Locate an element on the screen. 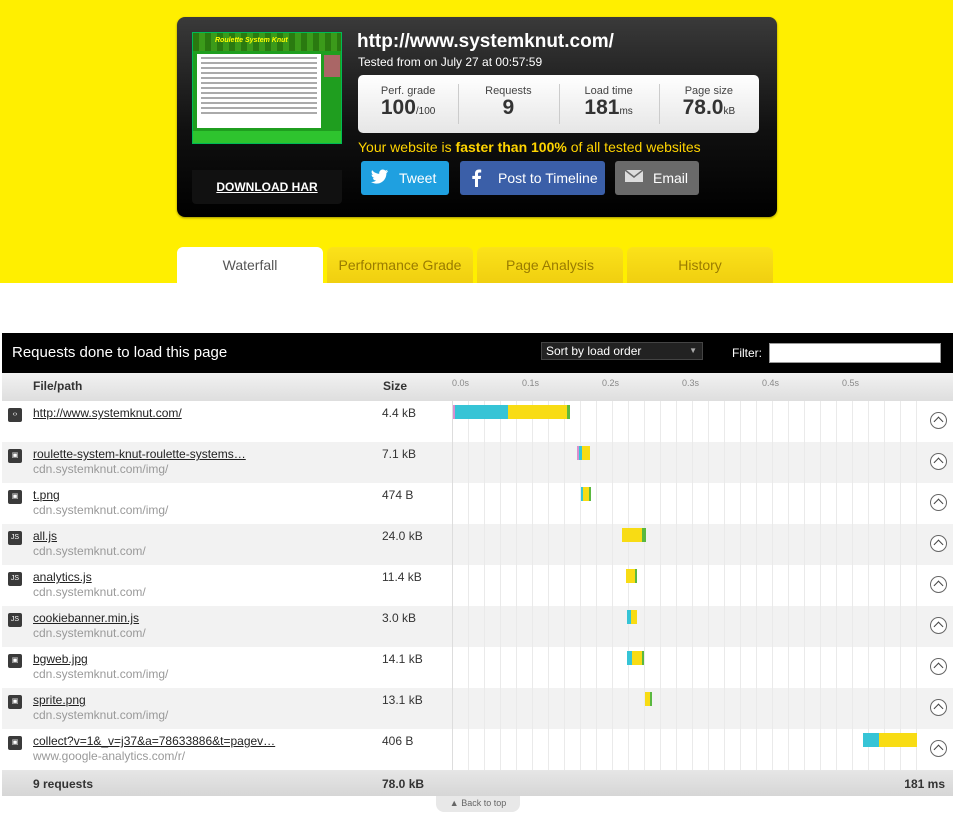 This screenshot has width=953, height=822. request-file-name: analytics.js is located at coordinates (62, 577).